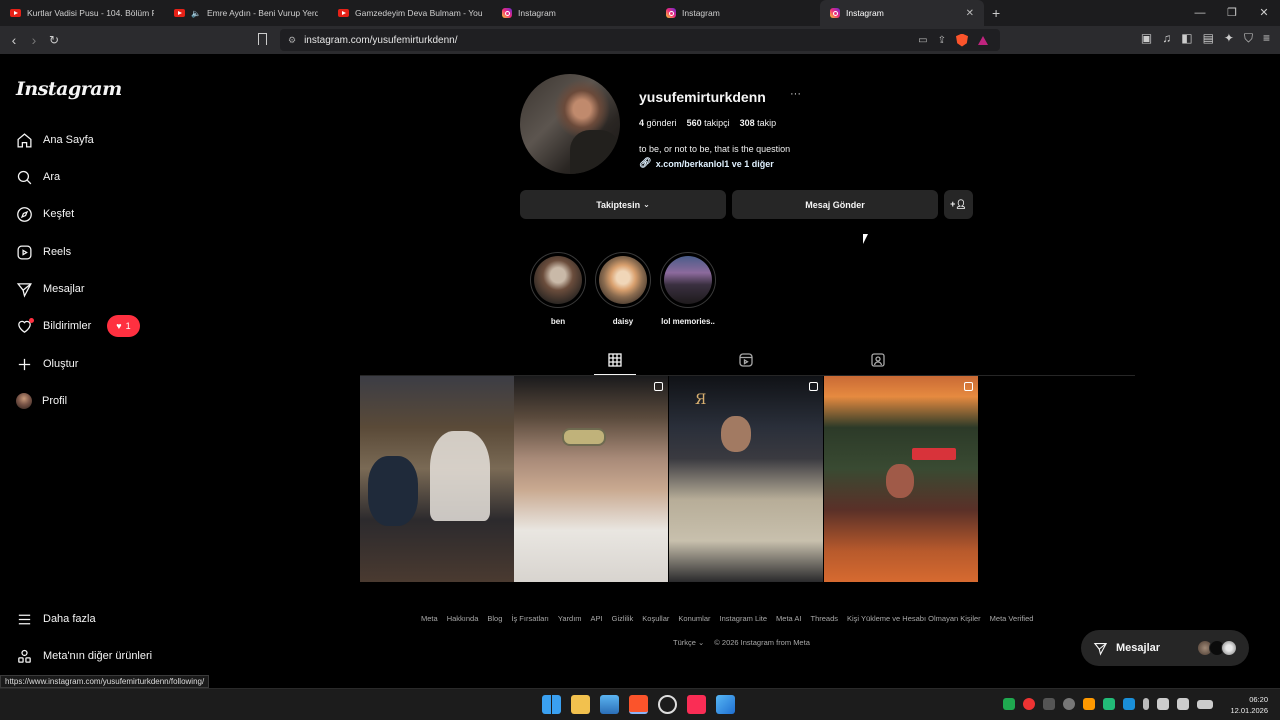 The width and height of the screenshot is (1280, 720). Describe the element at coordinates (24, 177) in the screenshot. I see `search-icon` at that location.